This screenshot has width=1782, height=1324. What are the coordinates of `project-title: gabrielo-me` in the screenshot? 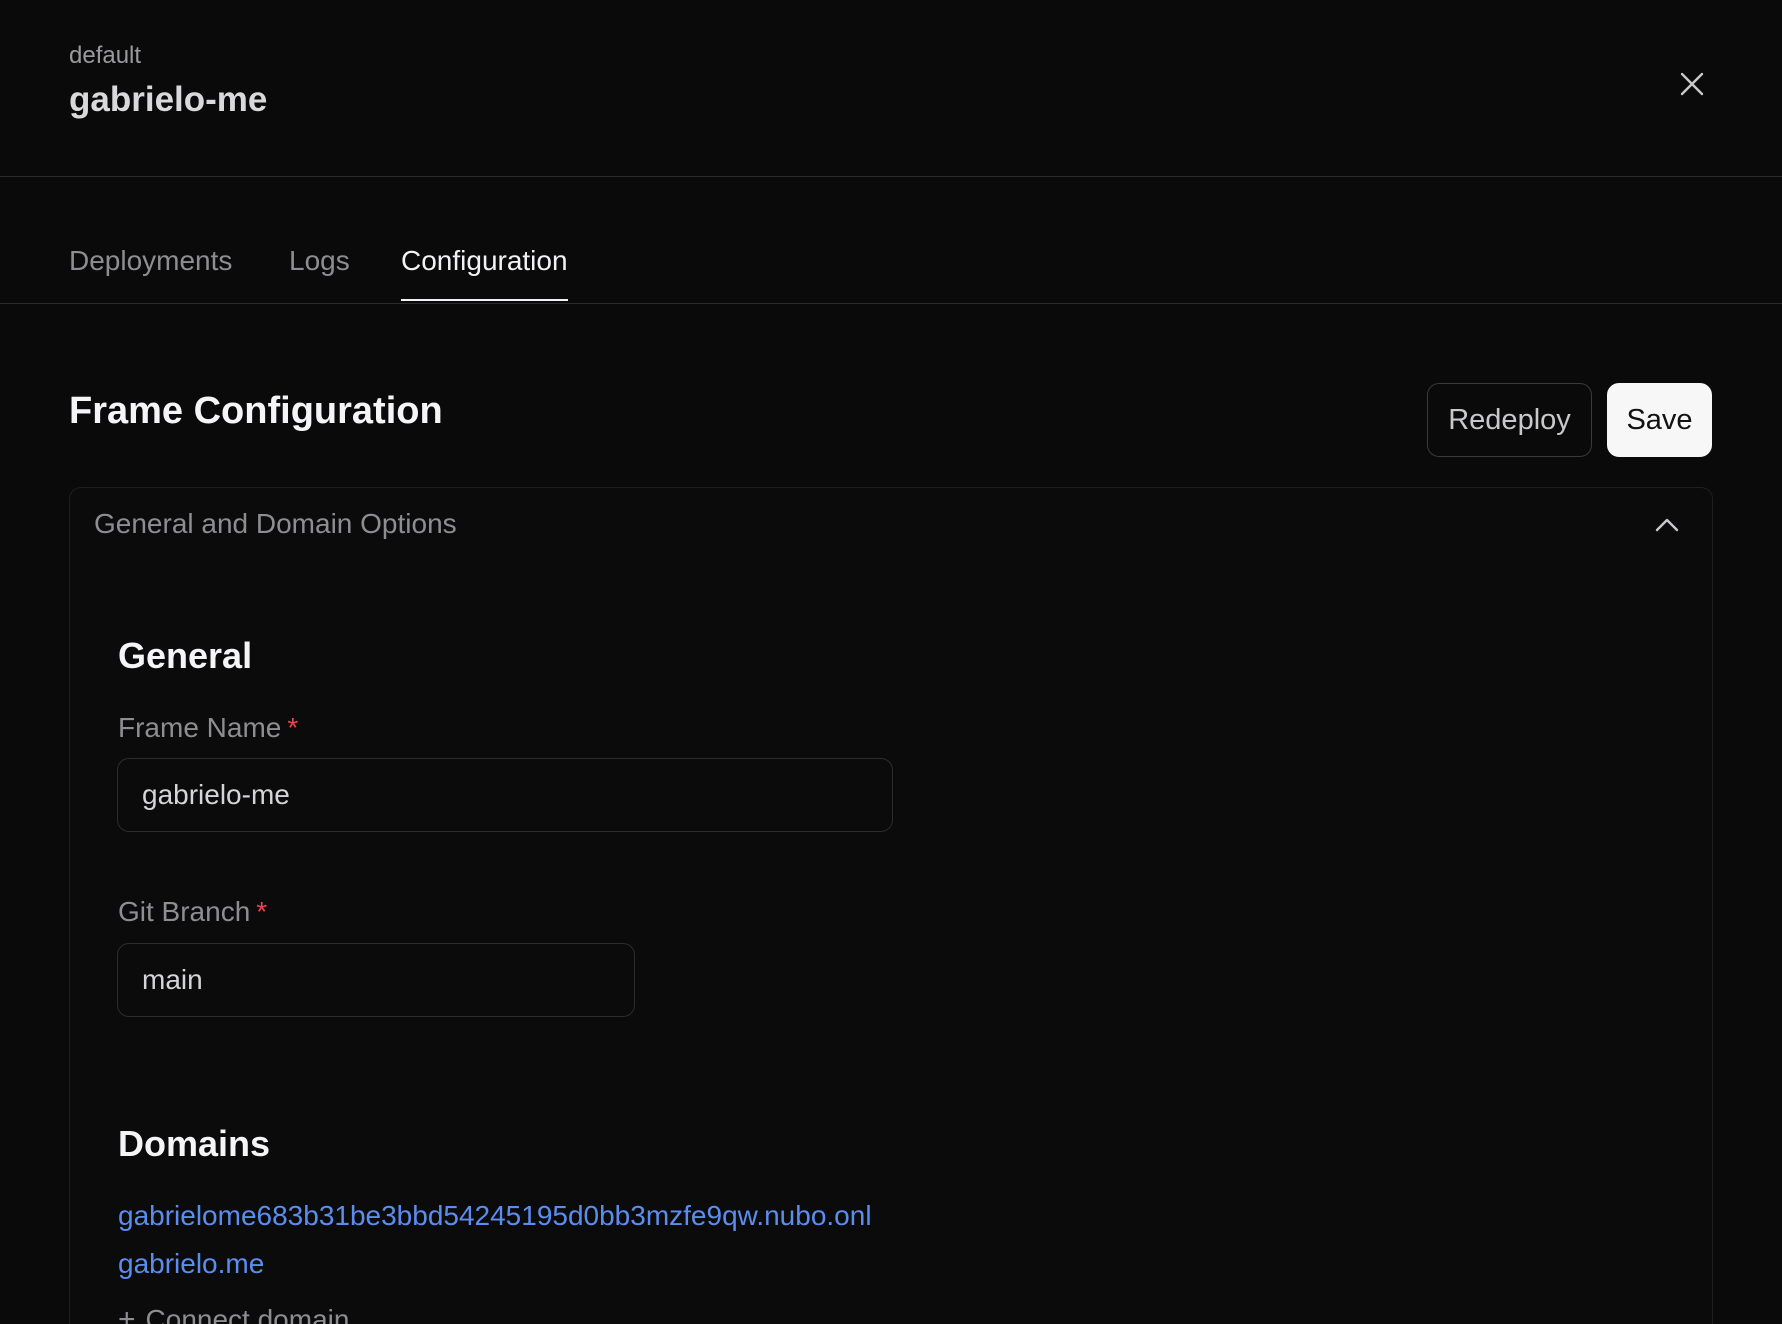 It's located at (168, 99).